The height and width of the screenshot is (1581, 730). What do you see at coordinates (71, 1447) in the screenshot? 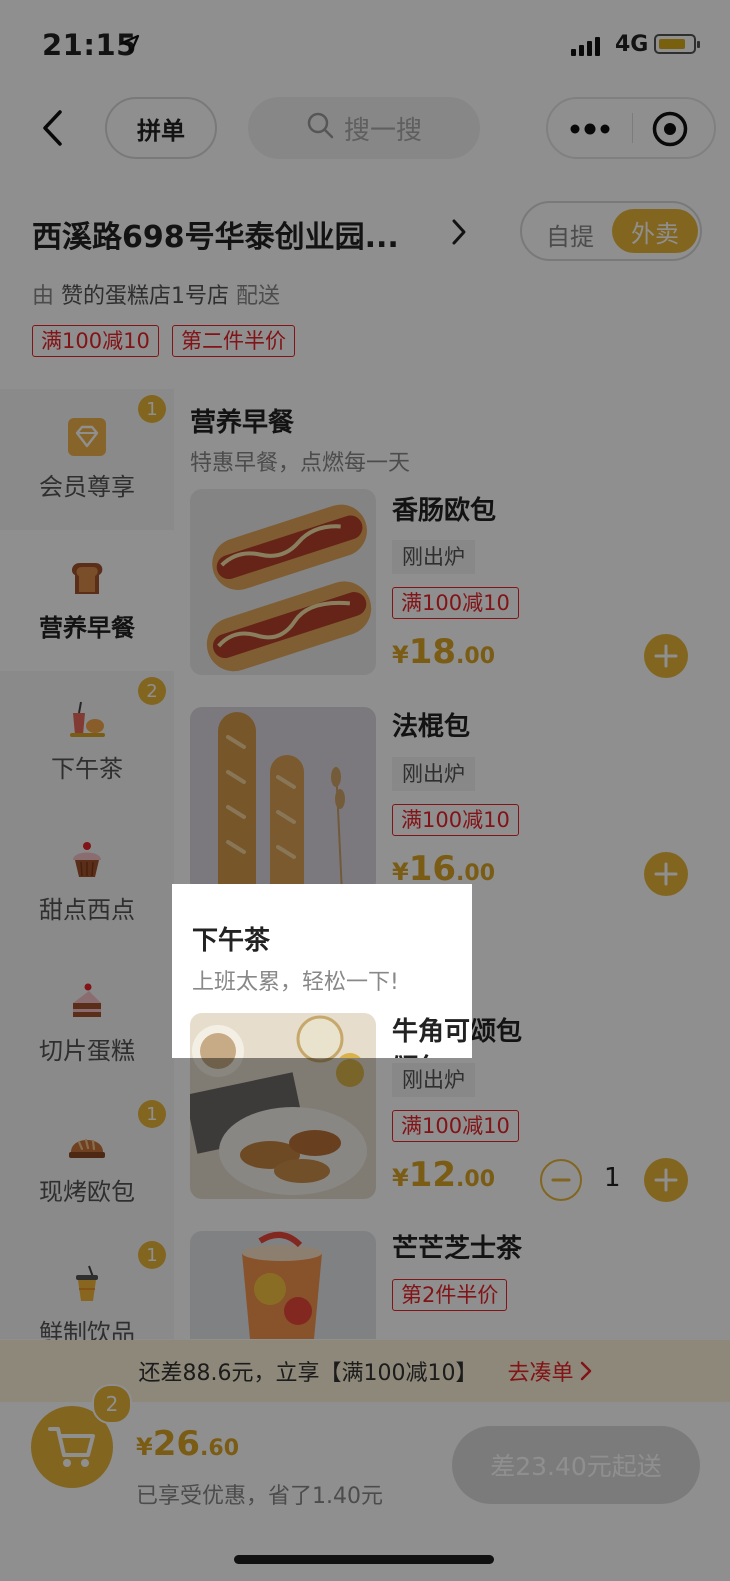
I see `cart-icon` at bounding box center [71, 1447].